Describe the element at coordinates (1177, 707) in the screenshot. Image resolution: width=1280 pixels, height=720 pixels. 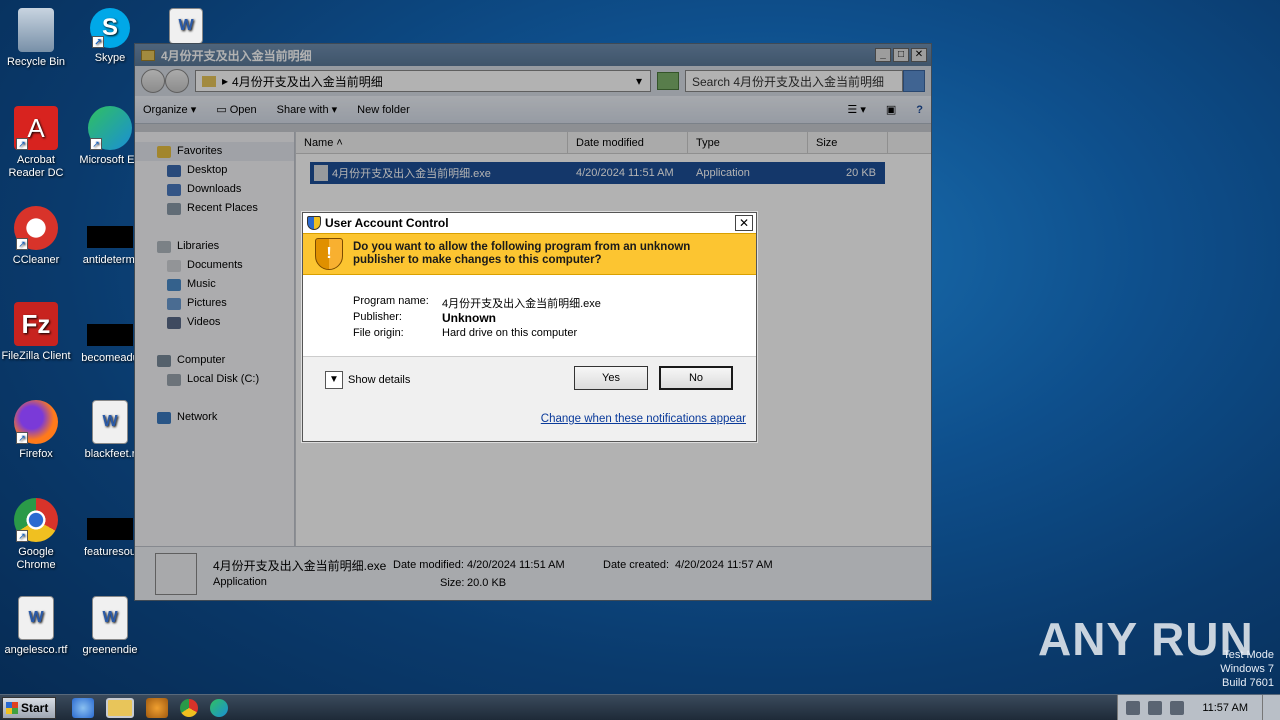
I see `action-center-flag-icon` at that location.